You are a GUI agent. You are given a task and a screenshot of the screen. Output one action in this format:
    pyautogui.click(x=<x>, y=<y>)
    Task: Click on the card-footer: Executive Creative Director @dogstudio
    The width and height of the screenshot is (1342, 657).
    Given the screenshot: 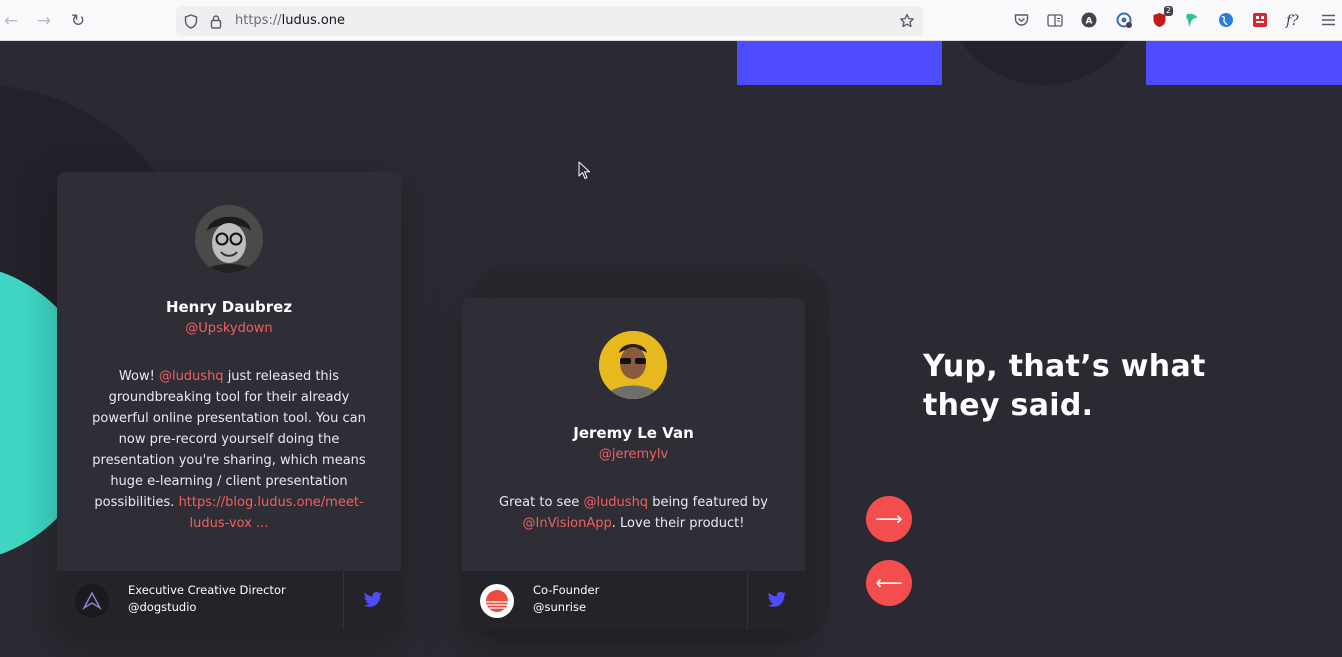 What is the action you would take?
    pyautogui.click(x=229, y=600)
    